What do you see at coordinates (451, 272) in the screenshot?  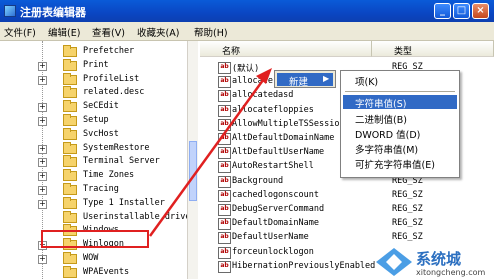 I see `watermark-url: xitongcheng.com` at bounding box center [451, 272].